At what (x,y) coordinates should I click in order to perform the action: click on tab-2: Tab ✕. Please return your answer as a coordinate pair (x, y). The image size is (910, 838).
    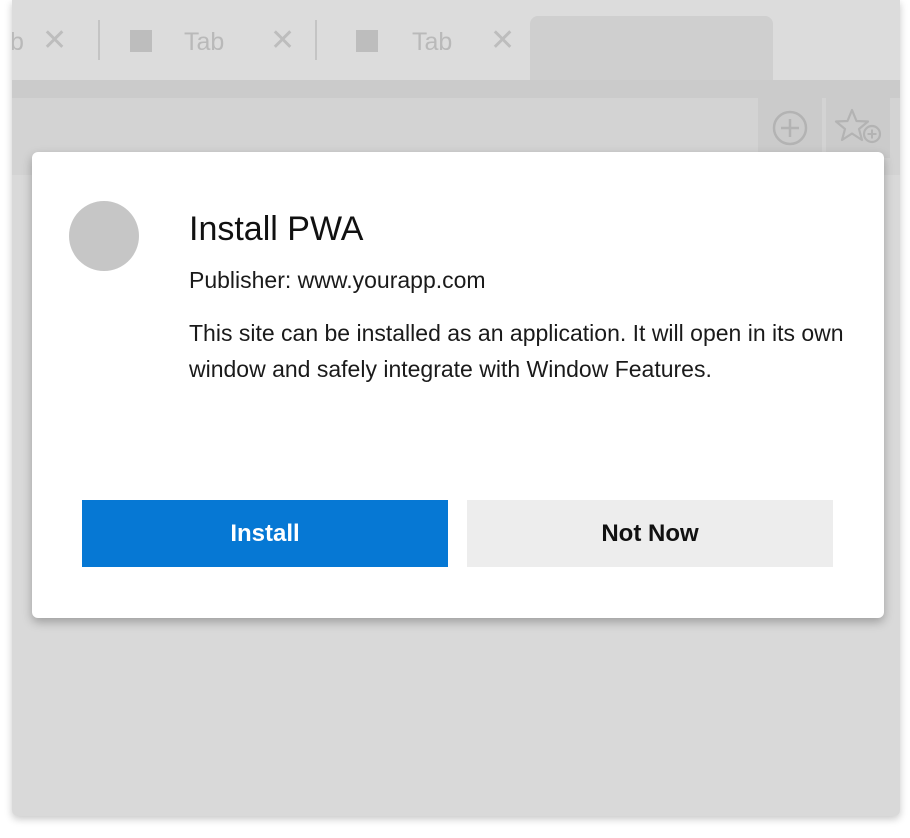
    Looking at the image, I should click on (217, 40).